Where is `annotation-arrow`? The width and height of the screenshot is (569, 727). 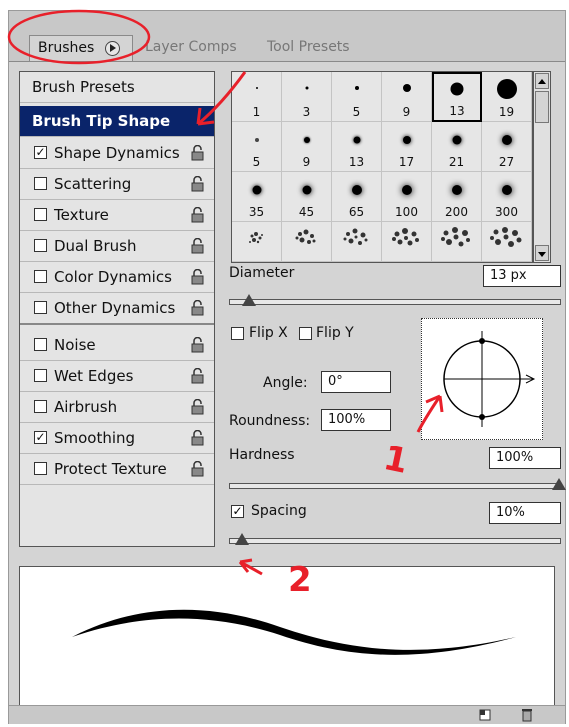 annotation-arrow is located at coordinates (222, 98).